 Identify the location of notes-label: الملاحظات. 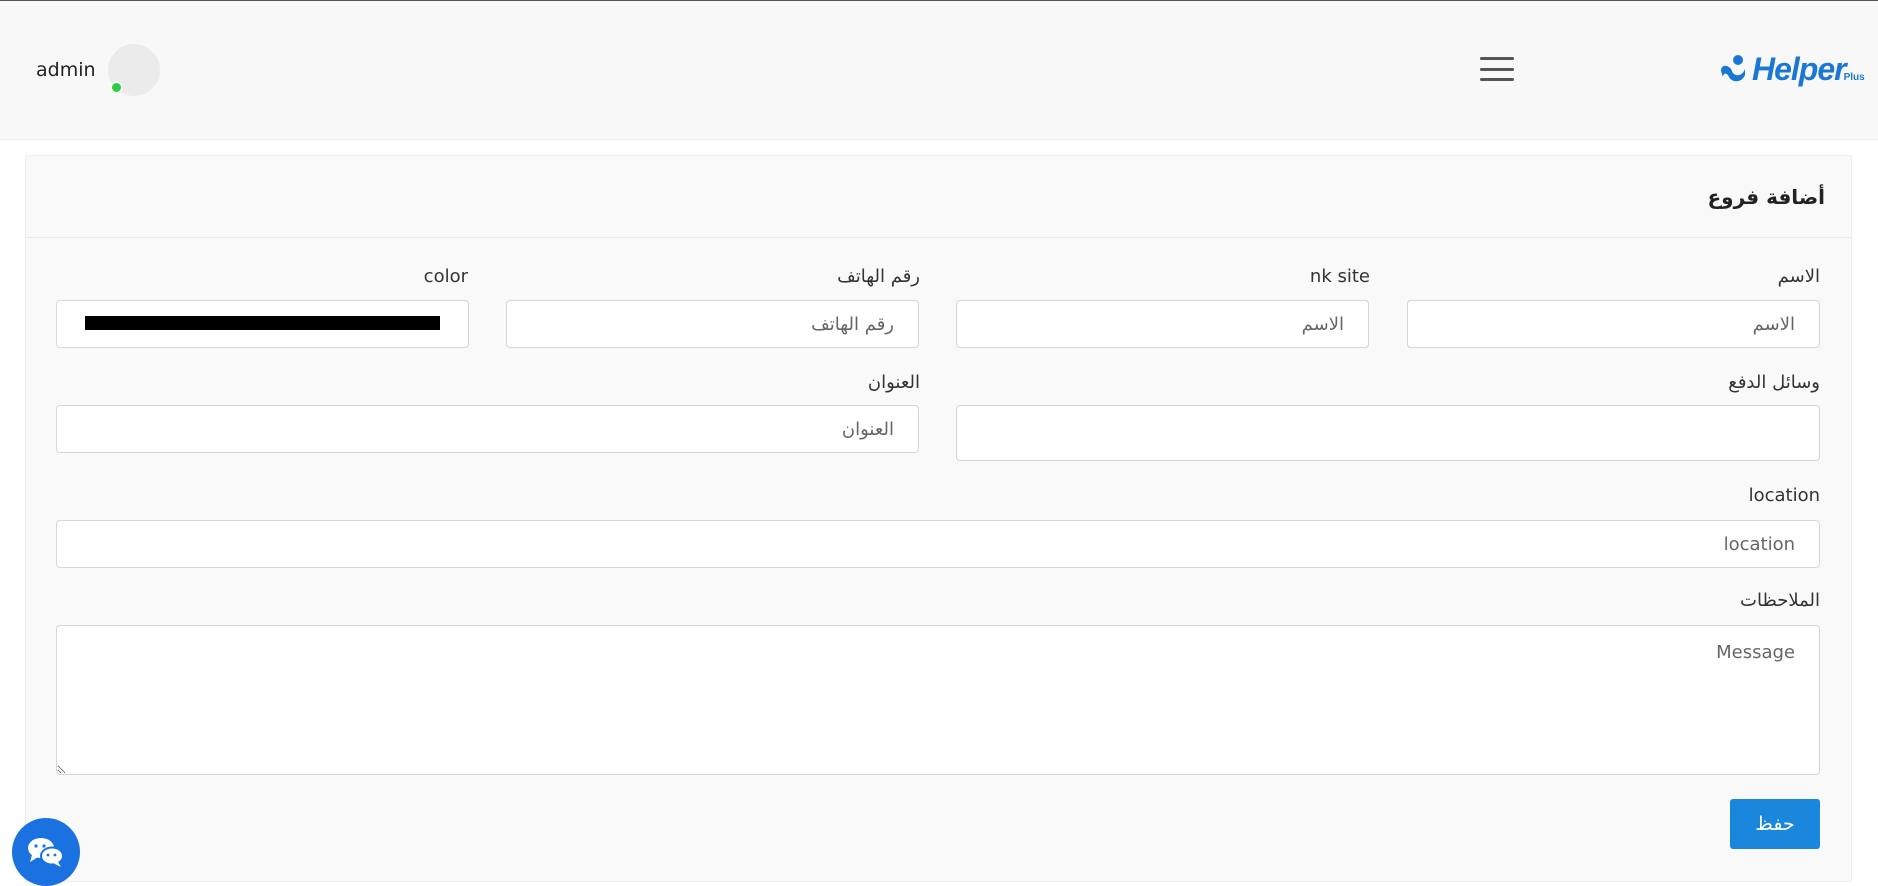
(1780, 600).